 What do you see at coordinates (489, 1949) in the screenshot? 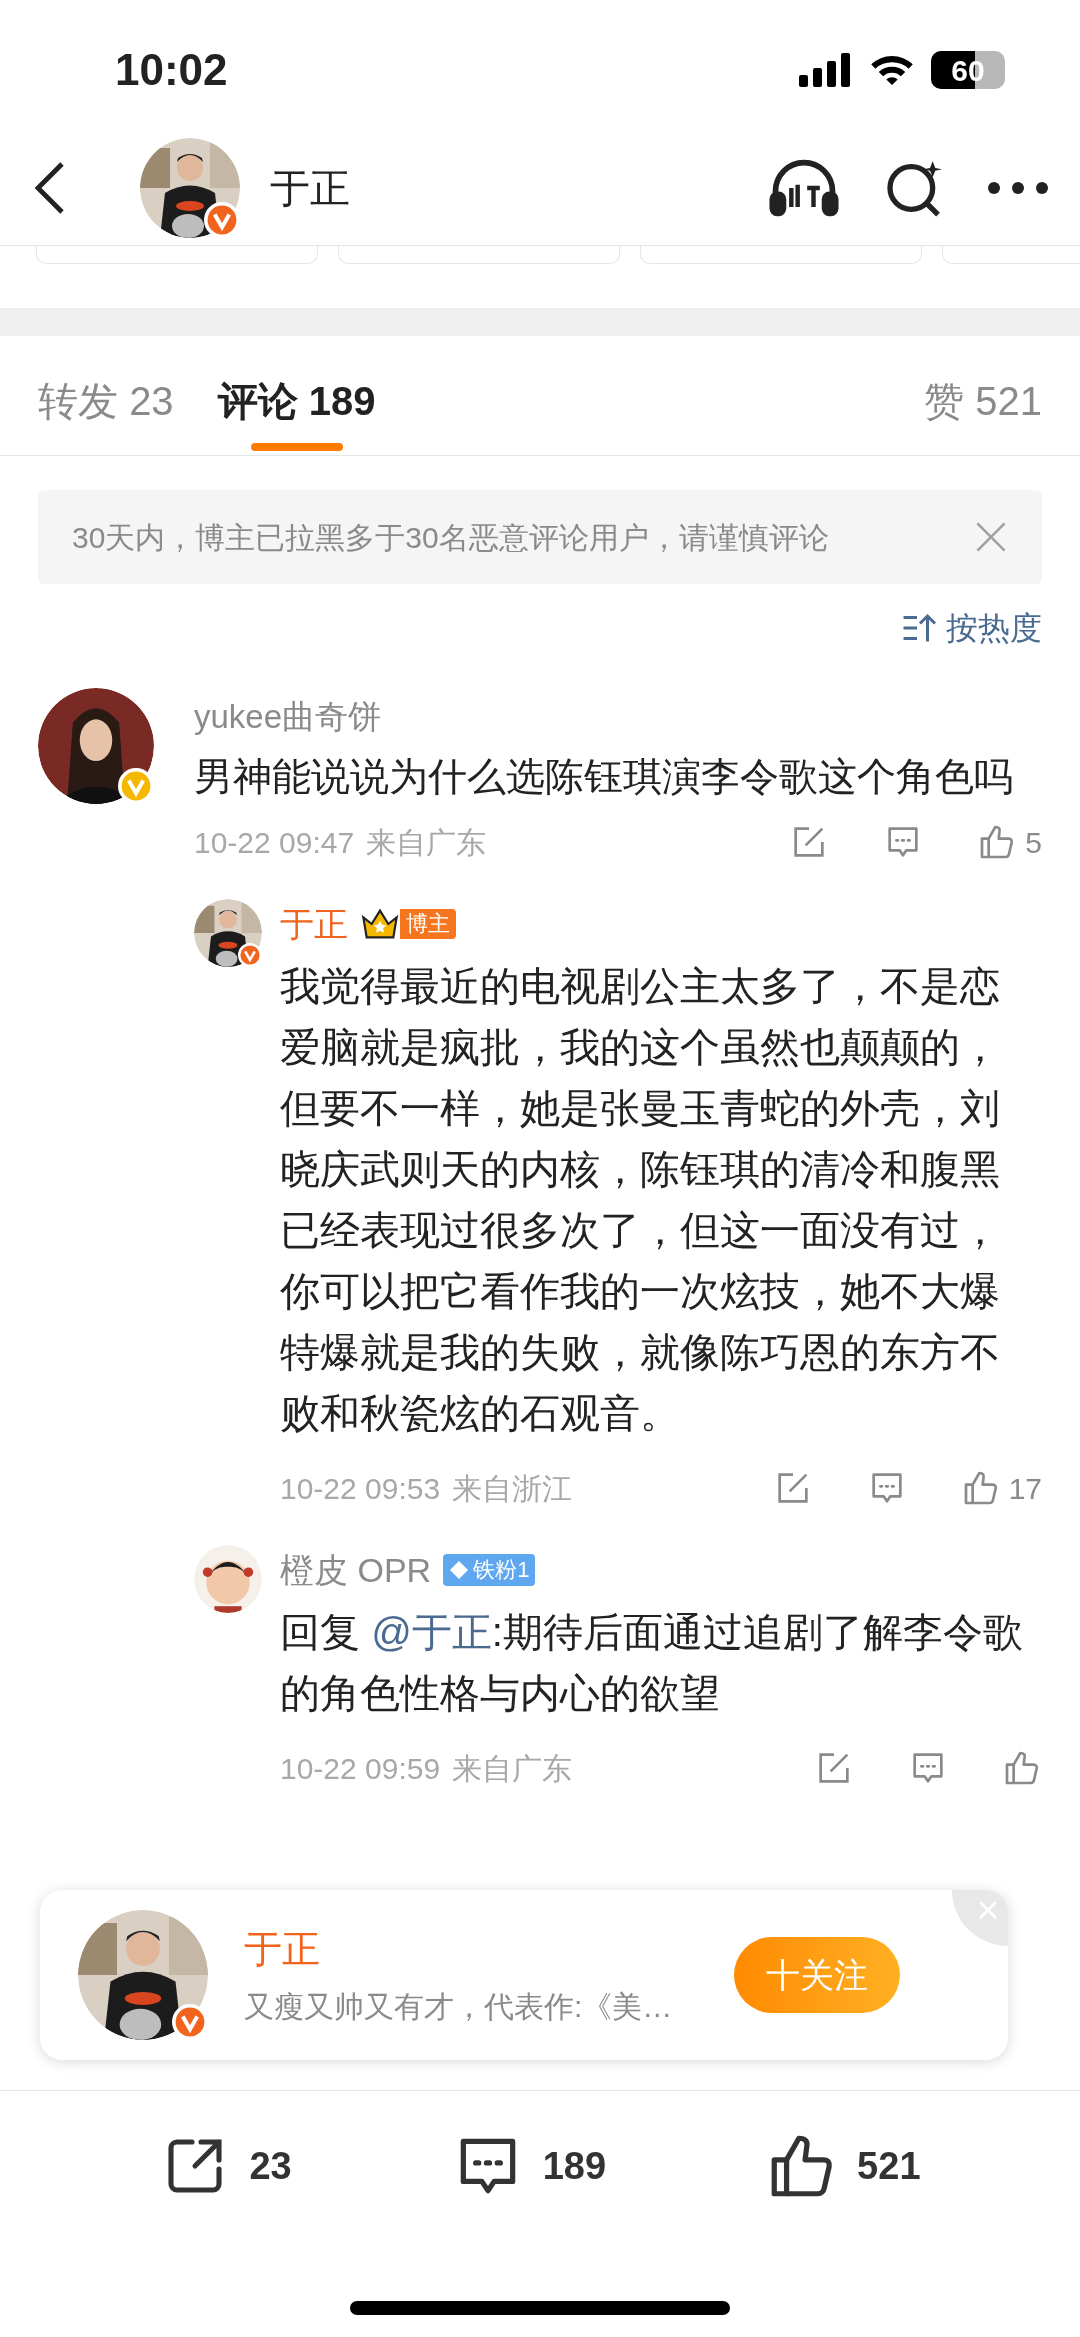
I see `popup-name: 于正` at bounding box center [489, 1949].